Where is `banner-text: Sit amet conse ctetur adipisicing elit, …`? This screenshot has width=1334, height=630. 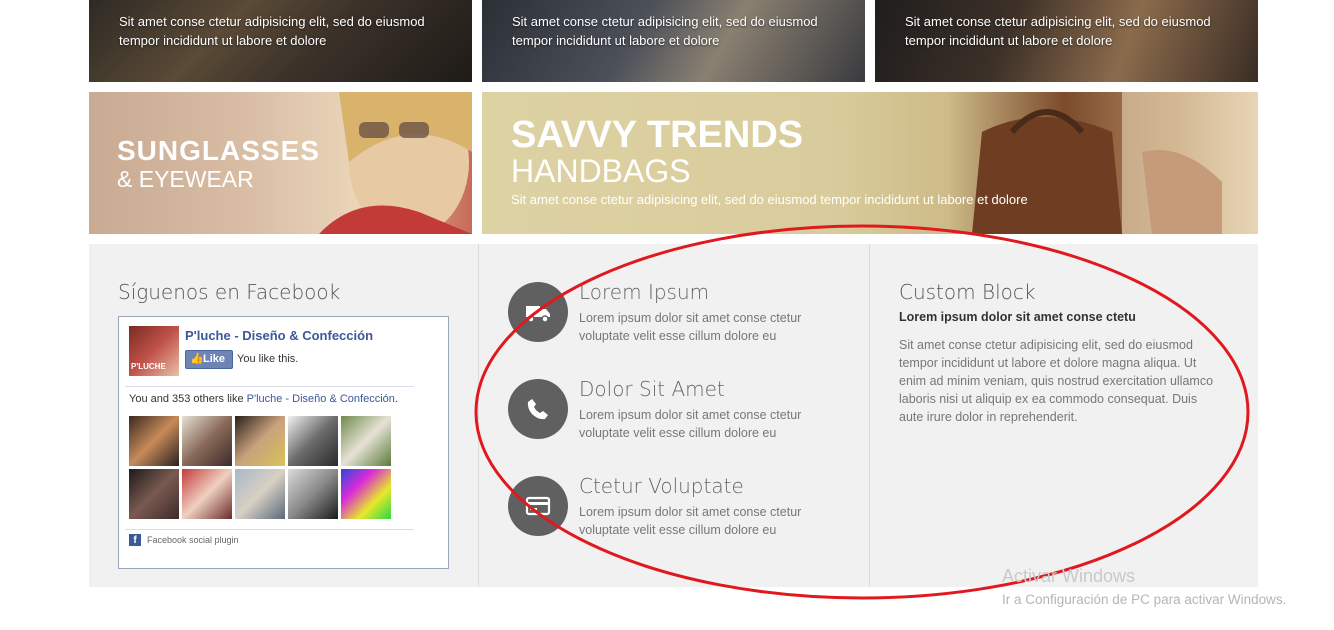
banner-text: Sit amet conse ctetur adipisicing elit, … is located at coordinates (769, 199).